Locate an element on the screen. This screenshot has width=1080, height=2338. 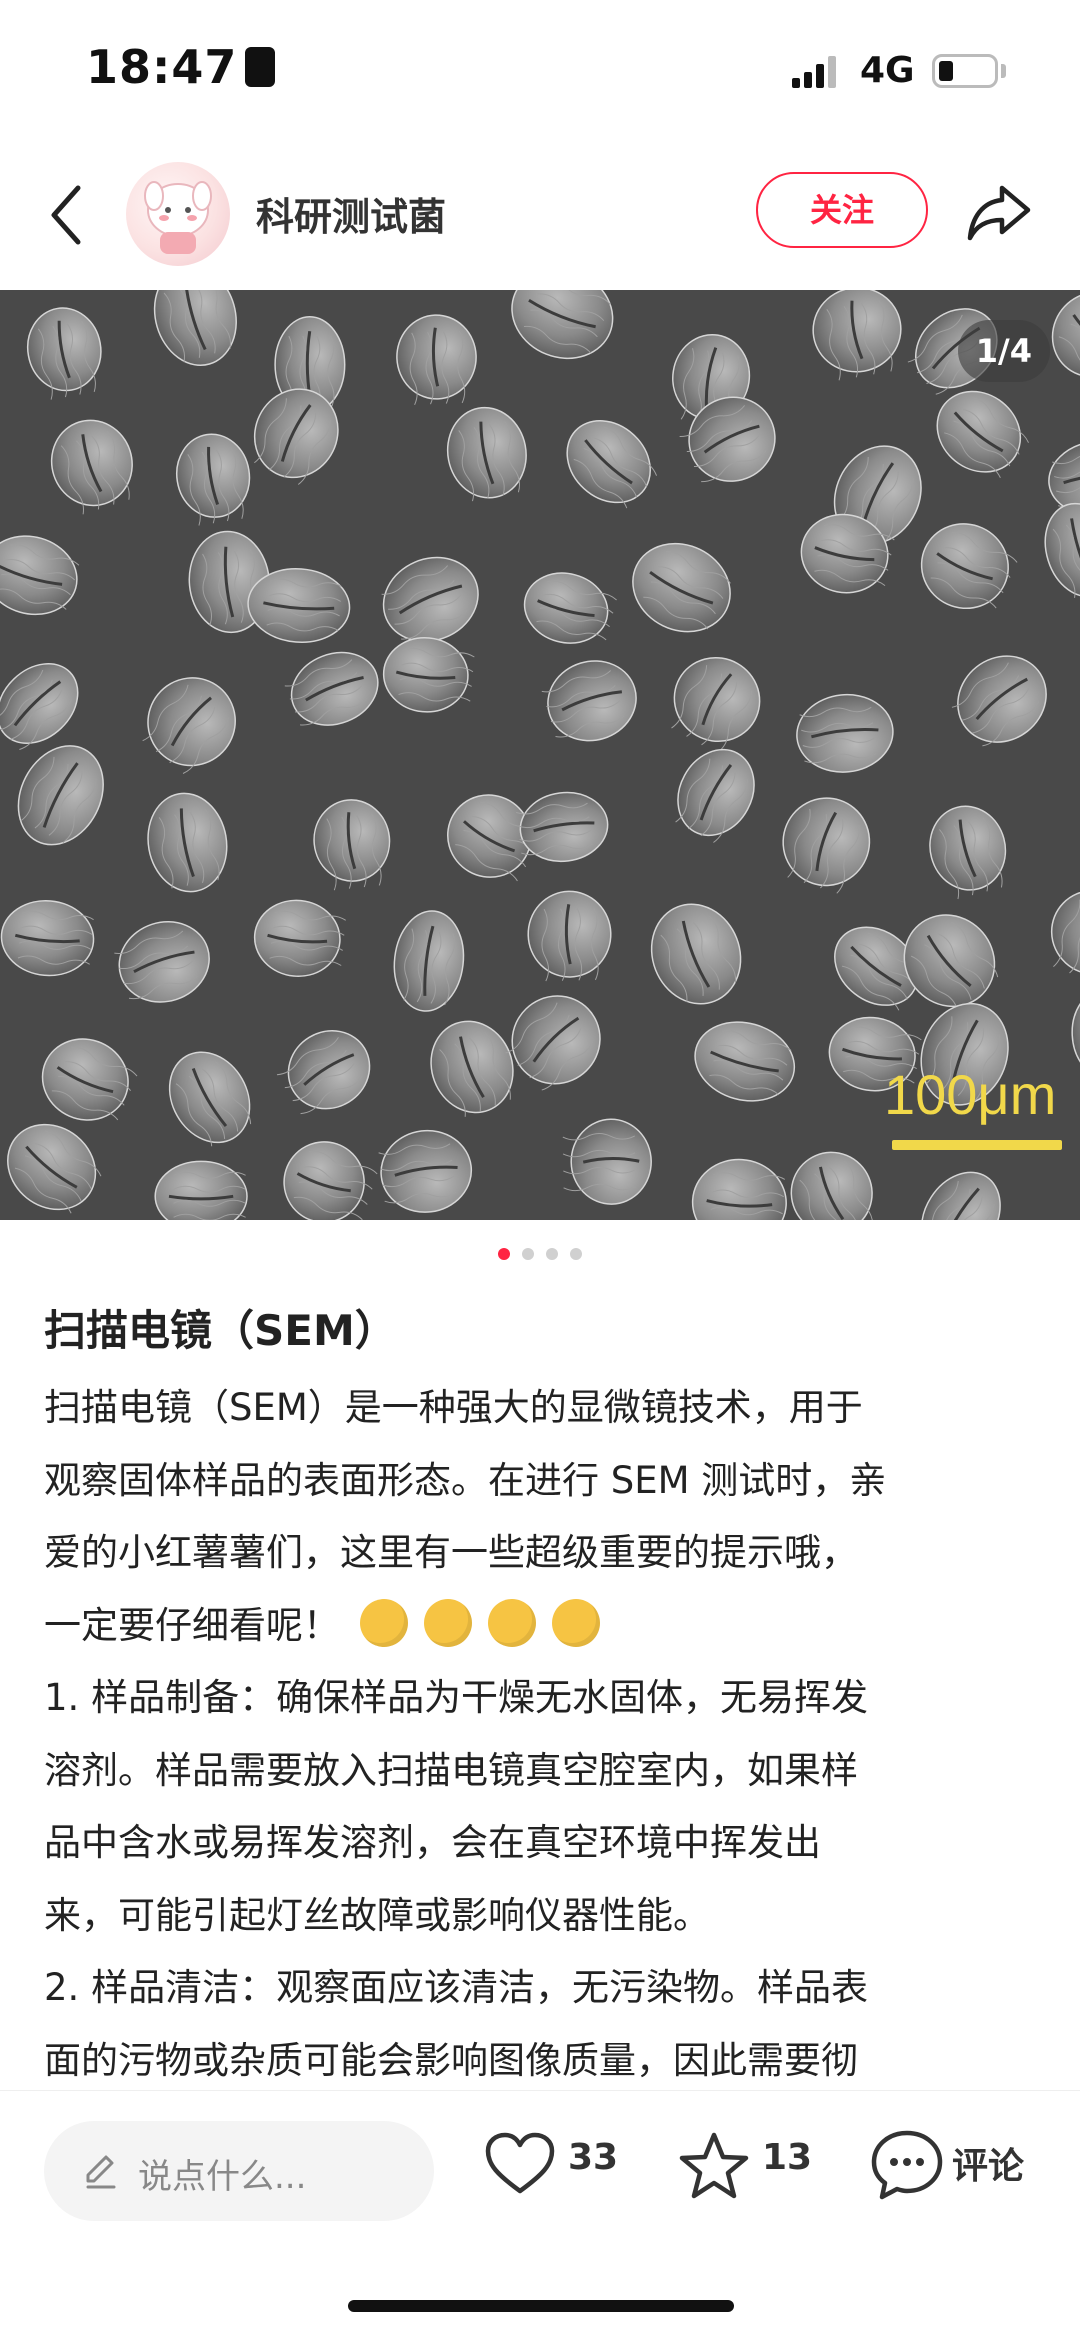
collect-count: 13 is located at coordinates (787, 2157).